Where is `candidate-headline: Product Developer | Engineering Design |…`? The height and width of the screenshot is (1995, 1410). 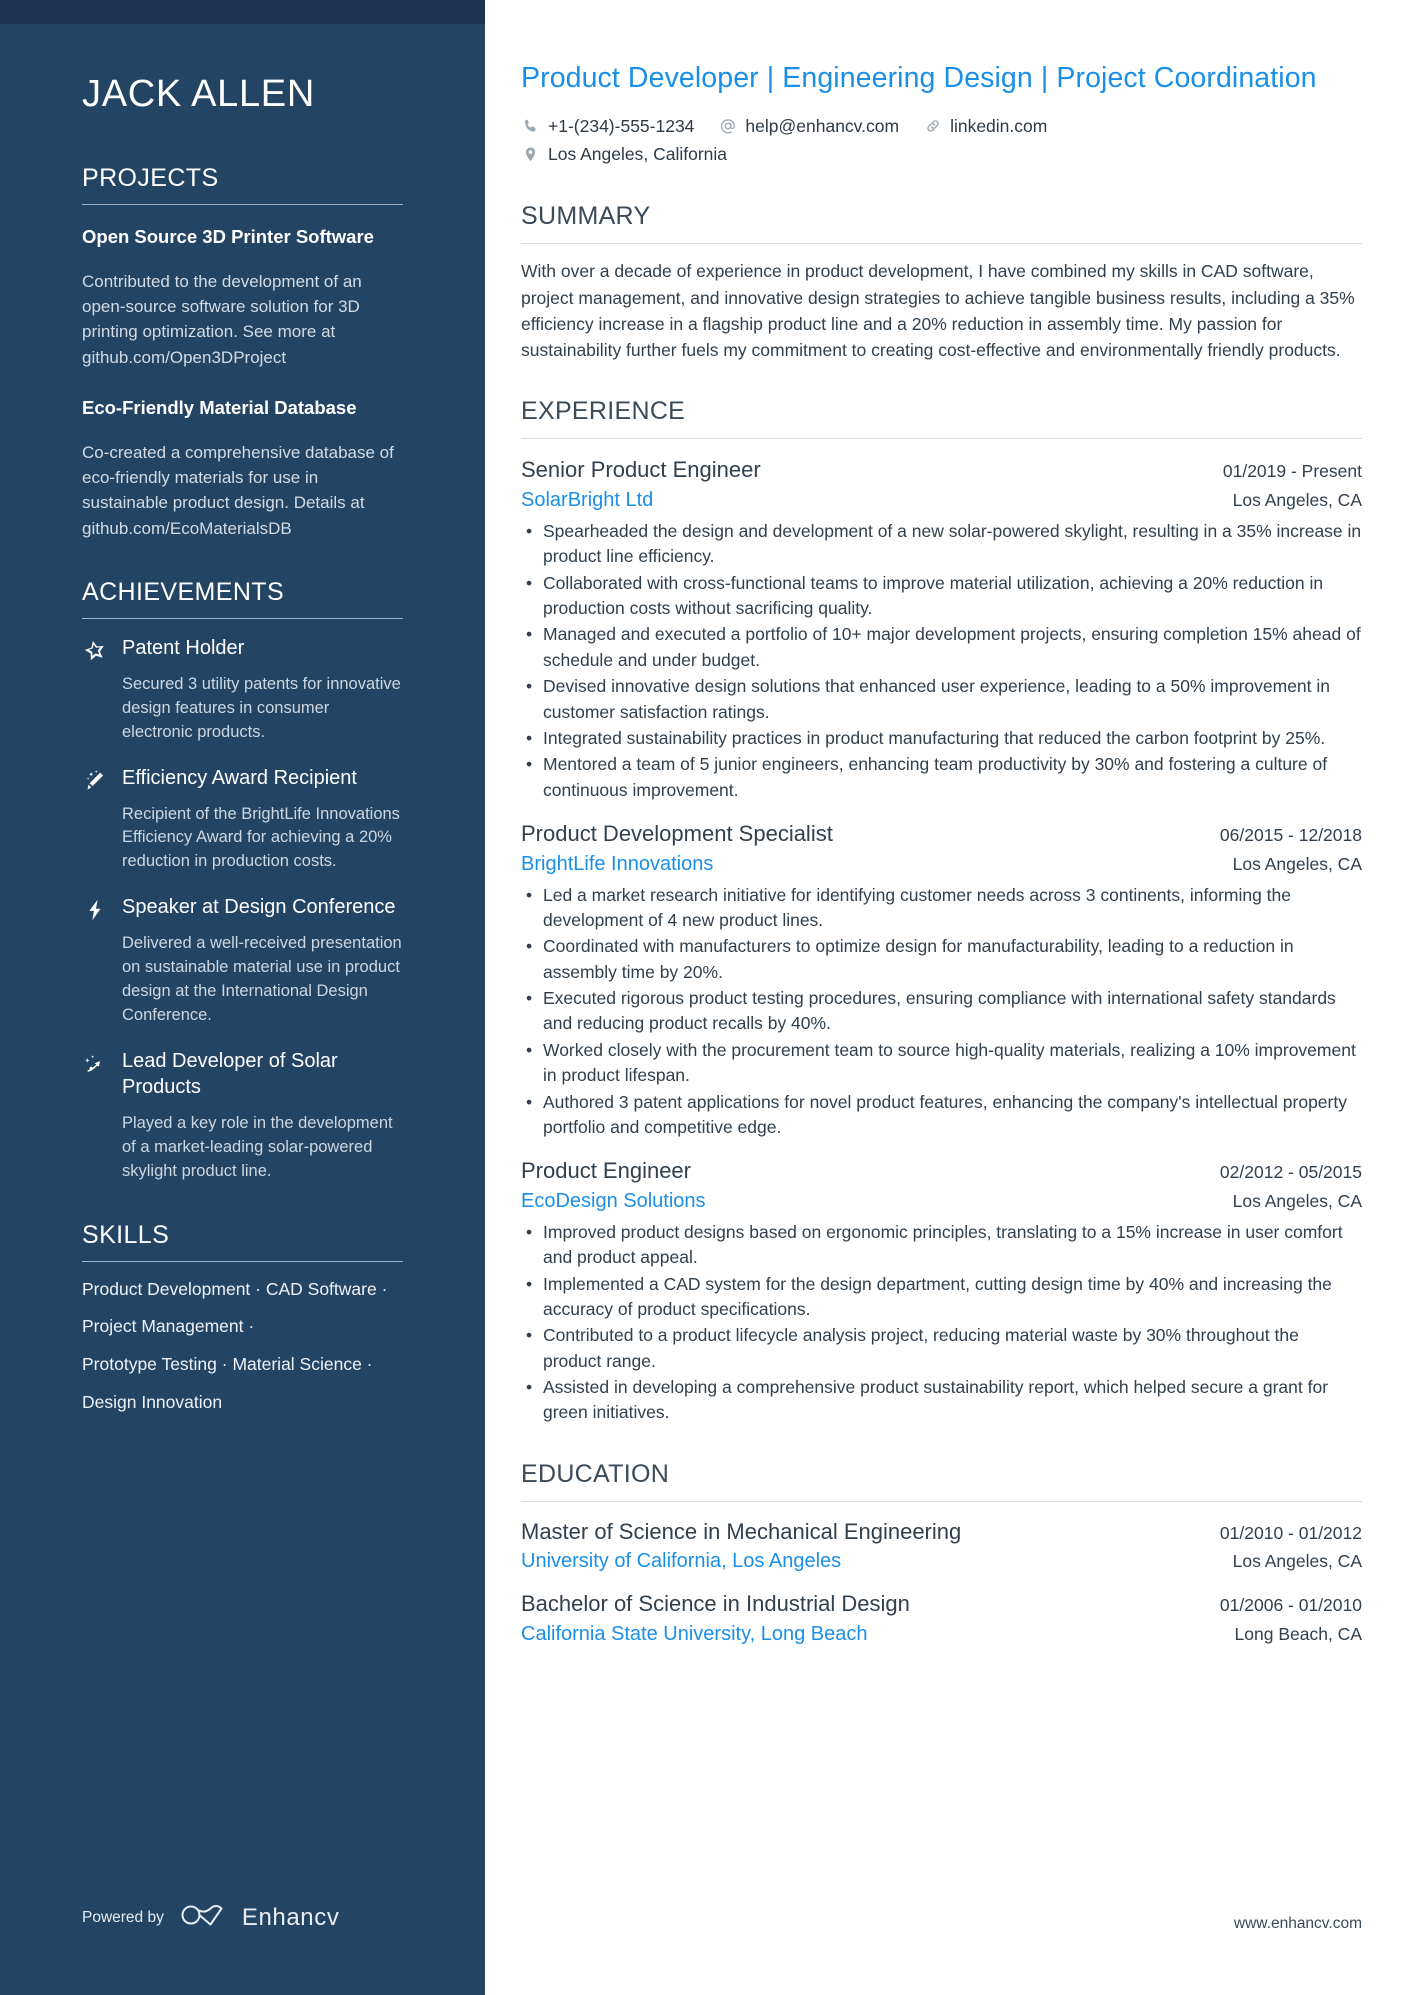
candidate-headline: Product Developer | Engineering Design |… is located at coordinates (919, 78).